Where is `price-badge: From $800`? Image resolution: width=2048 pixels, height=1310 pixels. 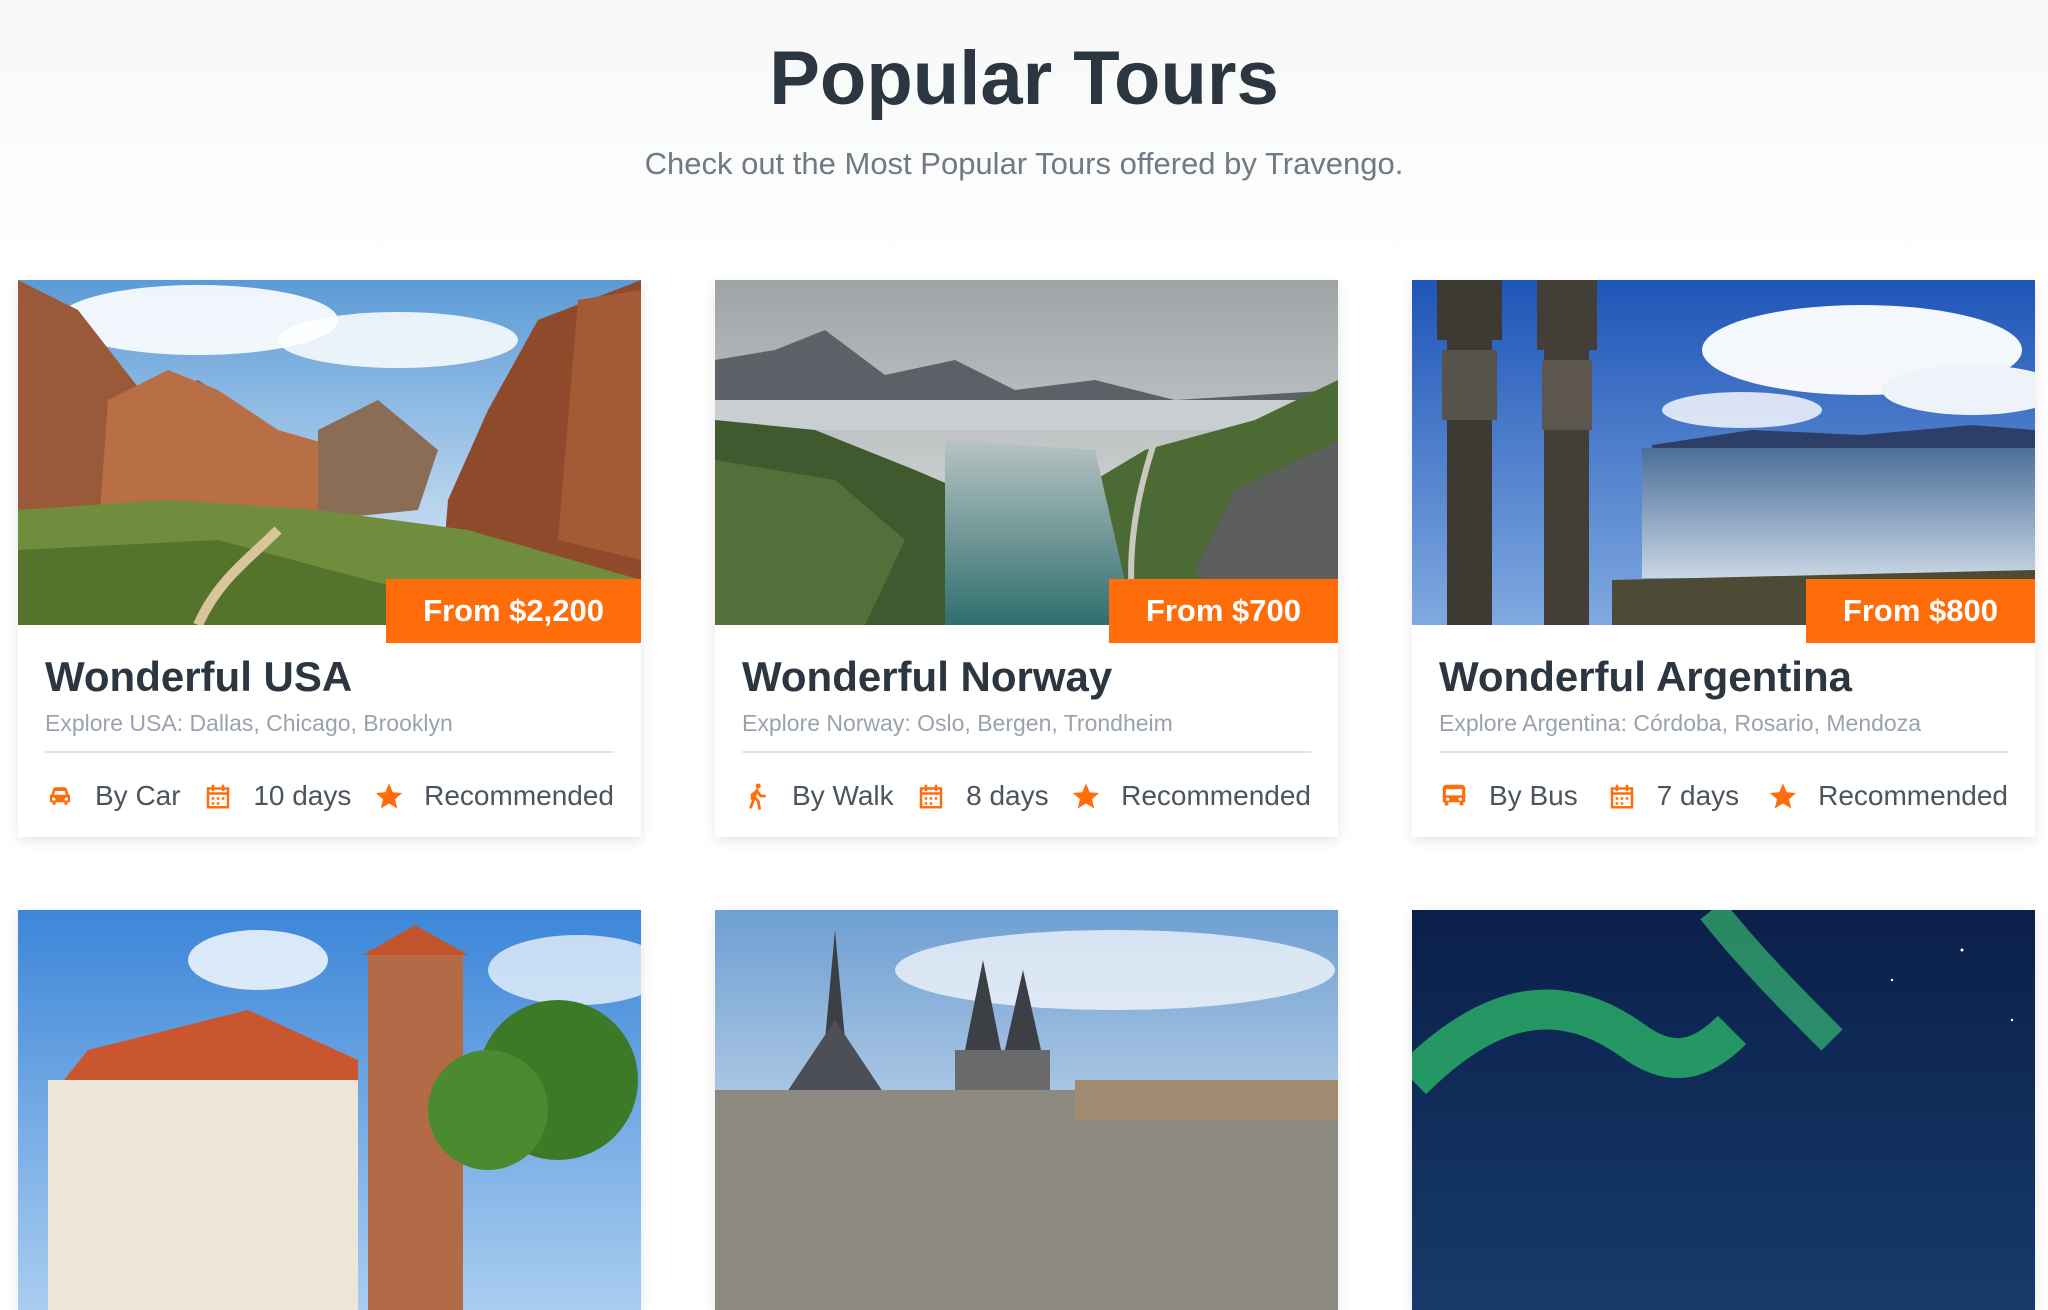 price-badge: From $800 is located at coordinates (1920, 611).